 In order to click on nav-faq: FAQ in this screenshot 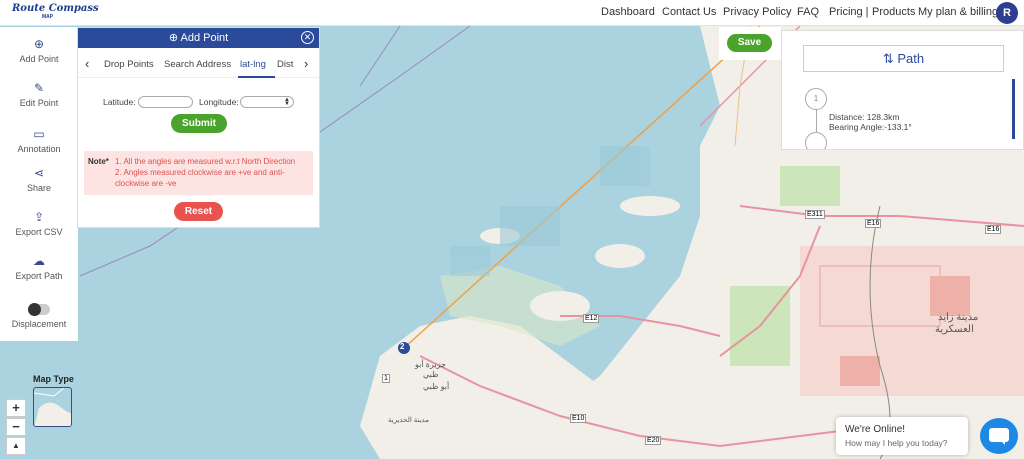, I will do `click(808, 12)`.